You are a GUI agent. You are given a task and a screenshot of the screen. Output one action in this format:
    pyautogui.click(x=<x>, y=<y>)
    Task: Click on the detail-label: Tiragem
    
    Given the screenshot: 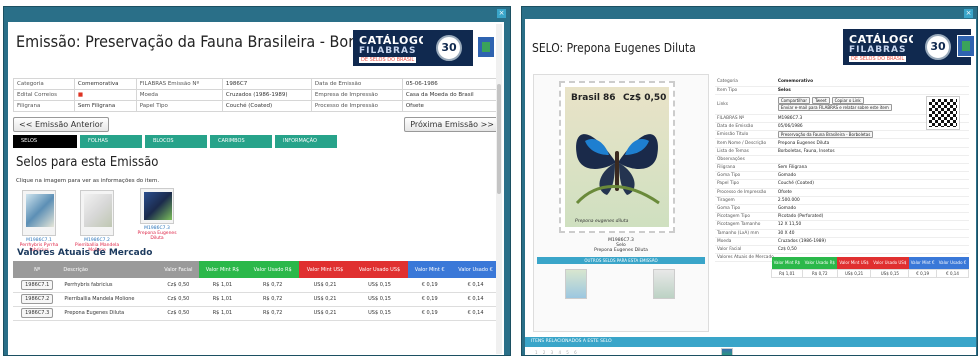 What is the action you would take?
    pyautogui.click(x=745, y=200)
    